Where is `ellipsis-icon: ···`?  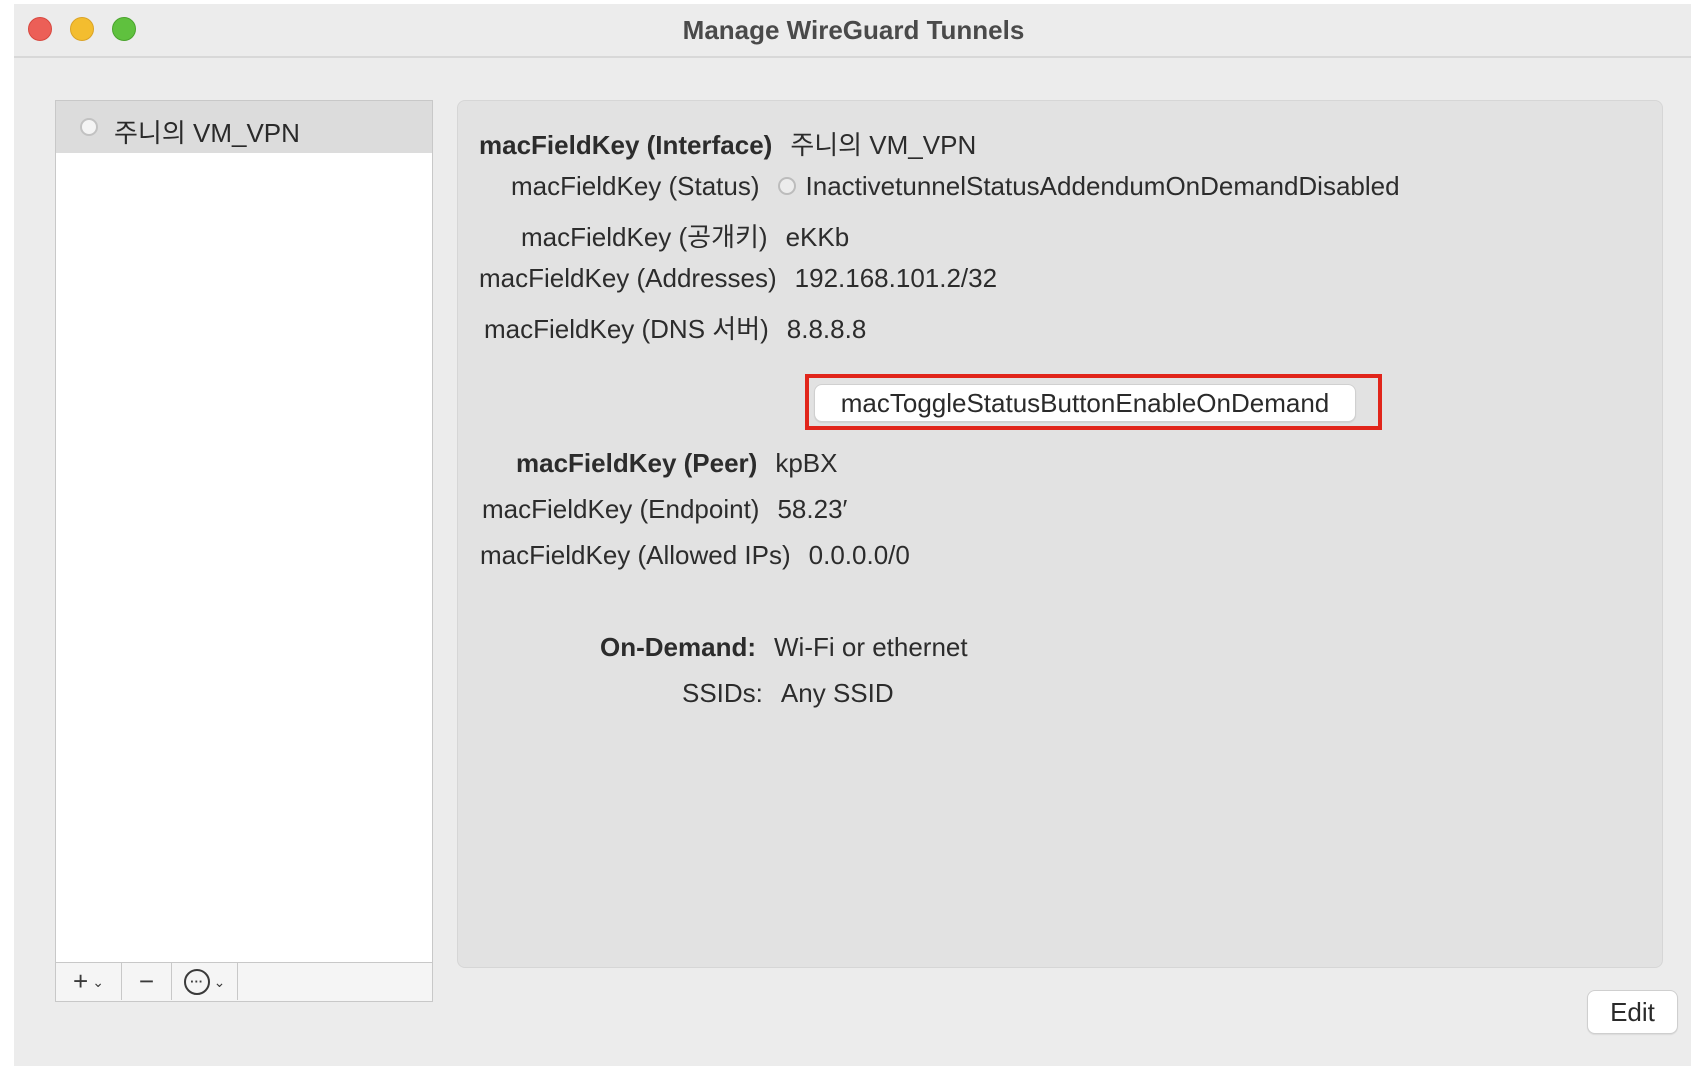 ellipsis-icon: ··· is located at coordinates (197, 981).